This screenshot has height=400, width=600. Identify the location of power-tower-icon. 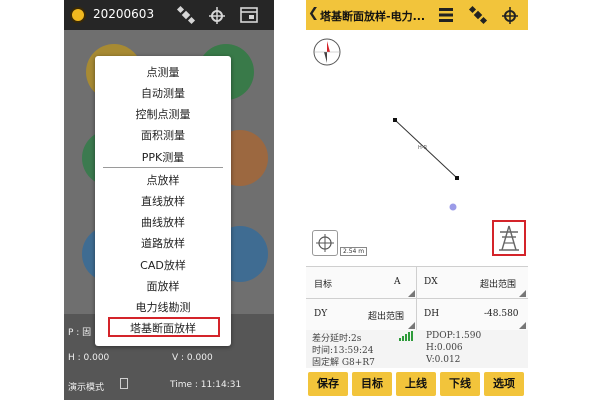
(509, 238).